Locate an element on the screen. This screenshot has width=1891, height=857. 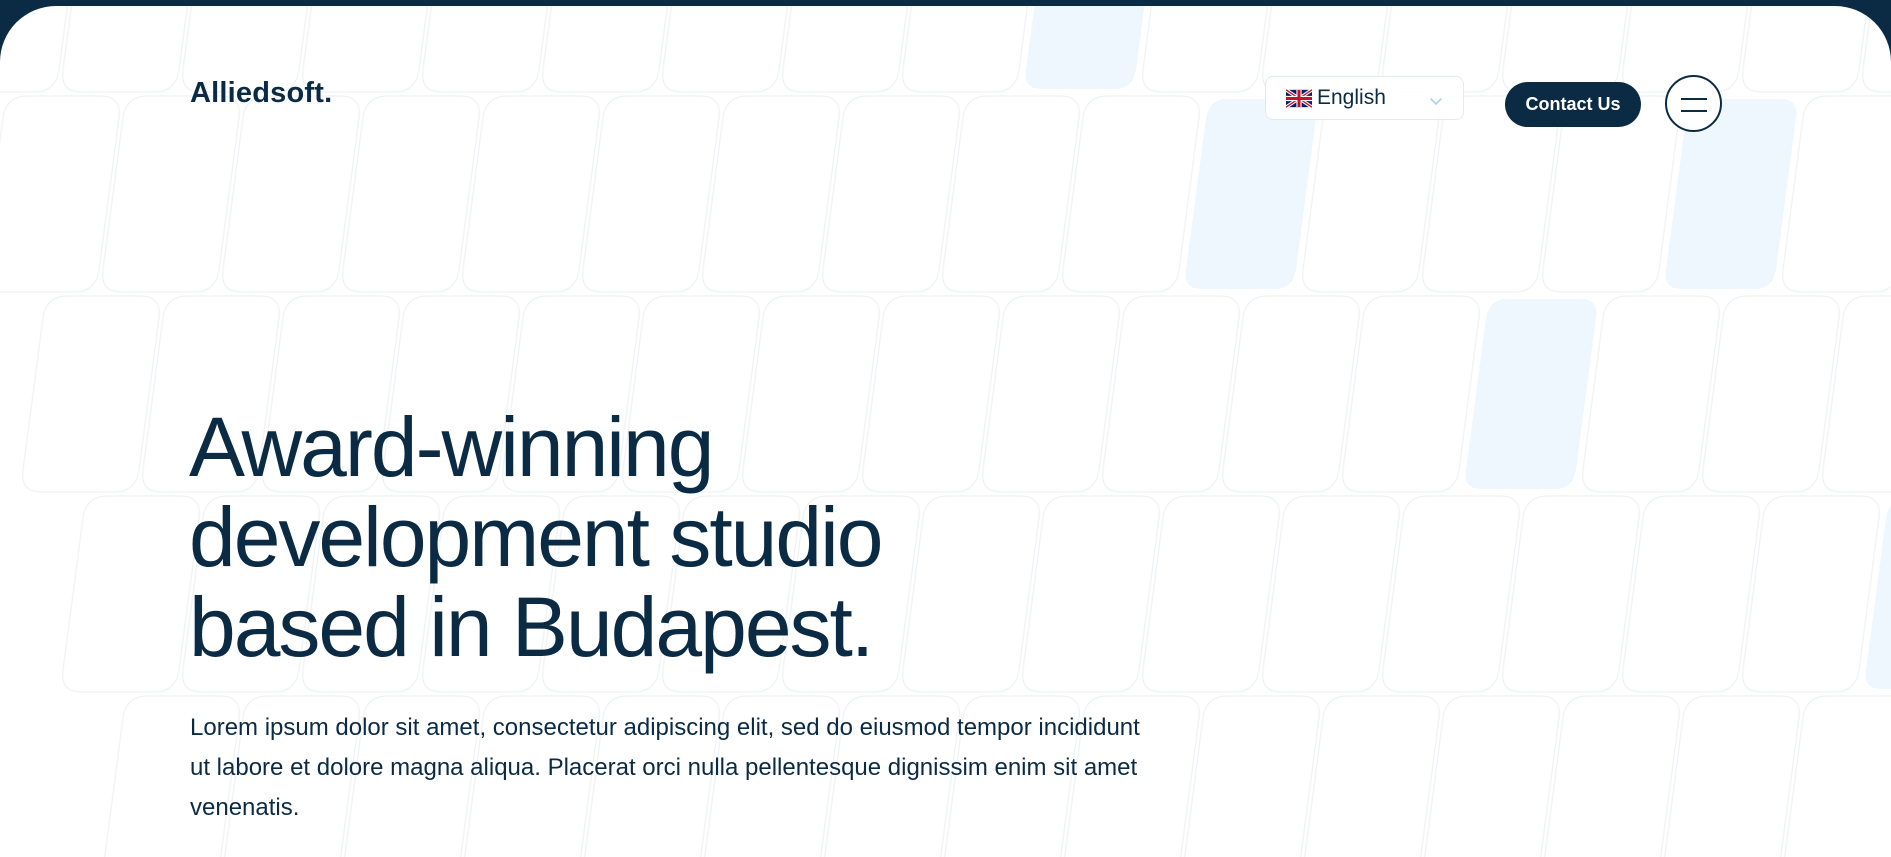
hero-title-line: based in Budapest. is located at coordinates (531, 627).